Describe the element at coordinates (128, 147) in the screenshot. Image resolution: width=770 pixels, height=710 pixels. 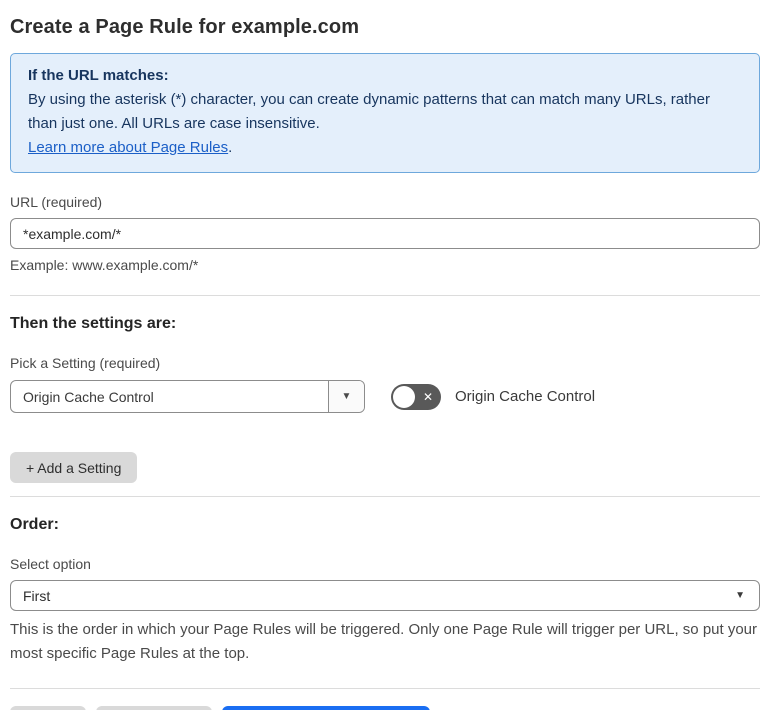
I see `learn-more-link: Learn more about Page Rules` at that location.